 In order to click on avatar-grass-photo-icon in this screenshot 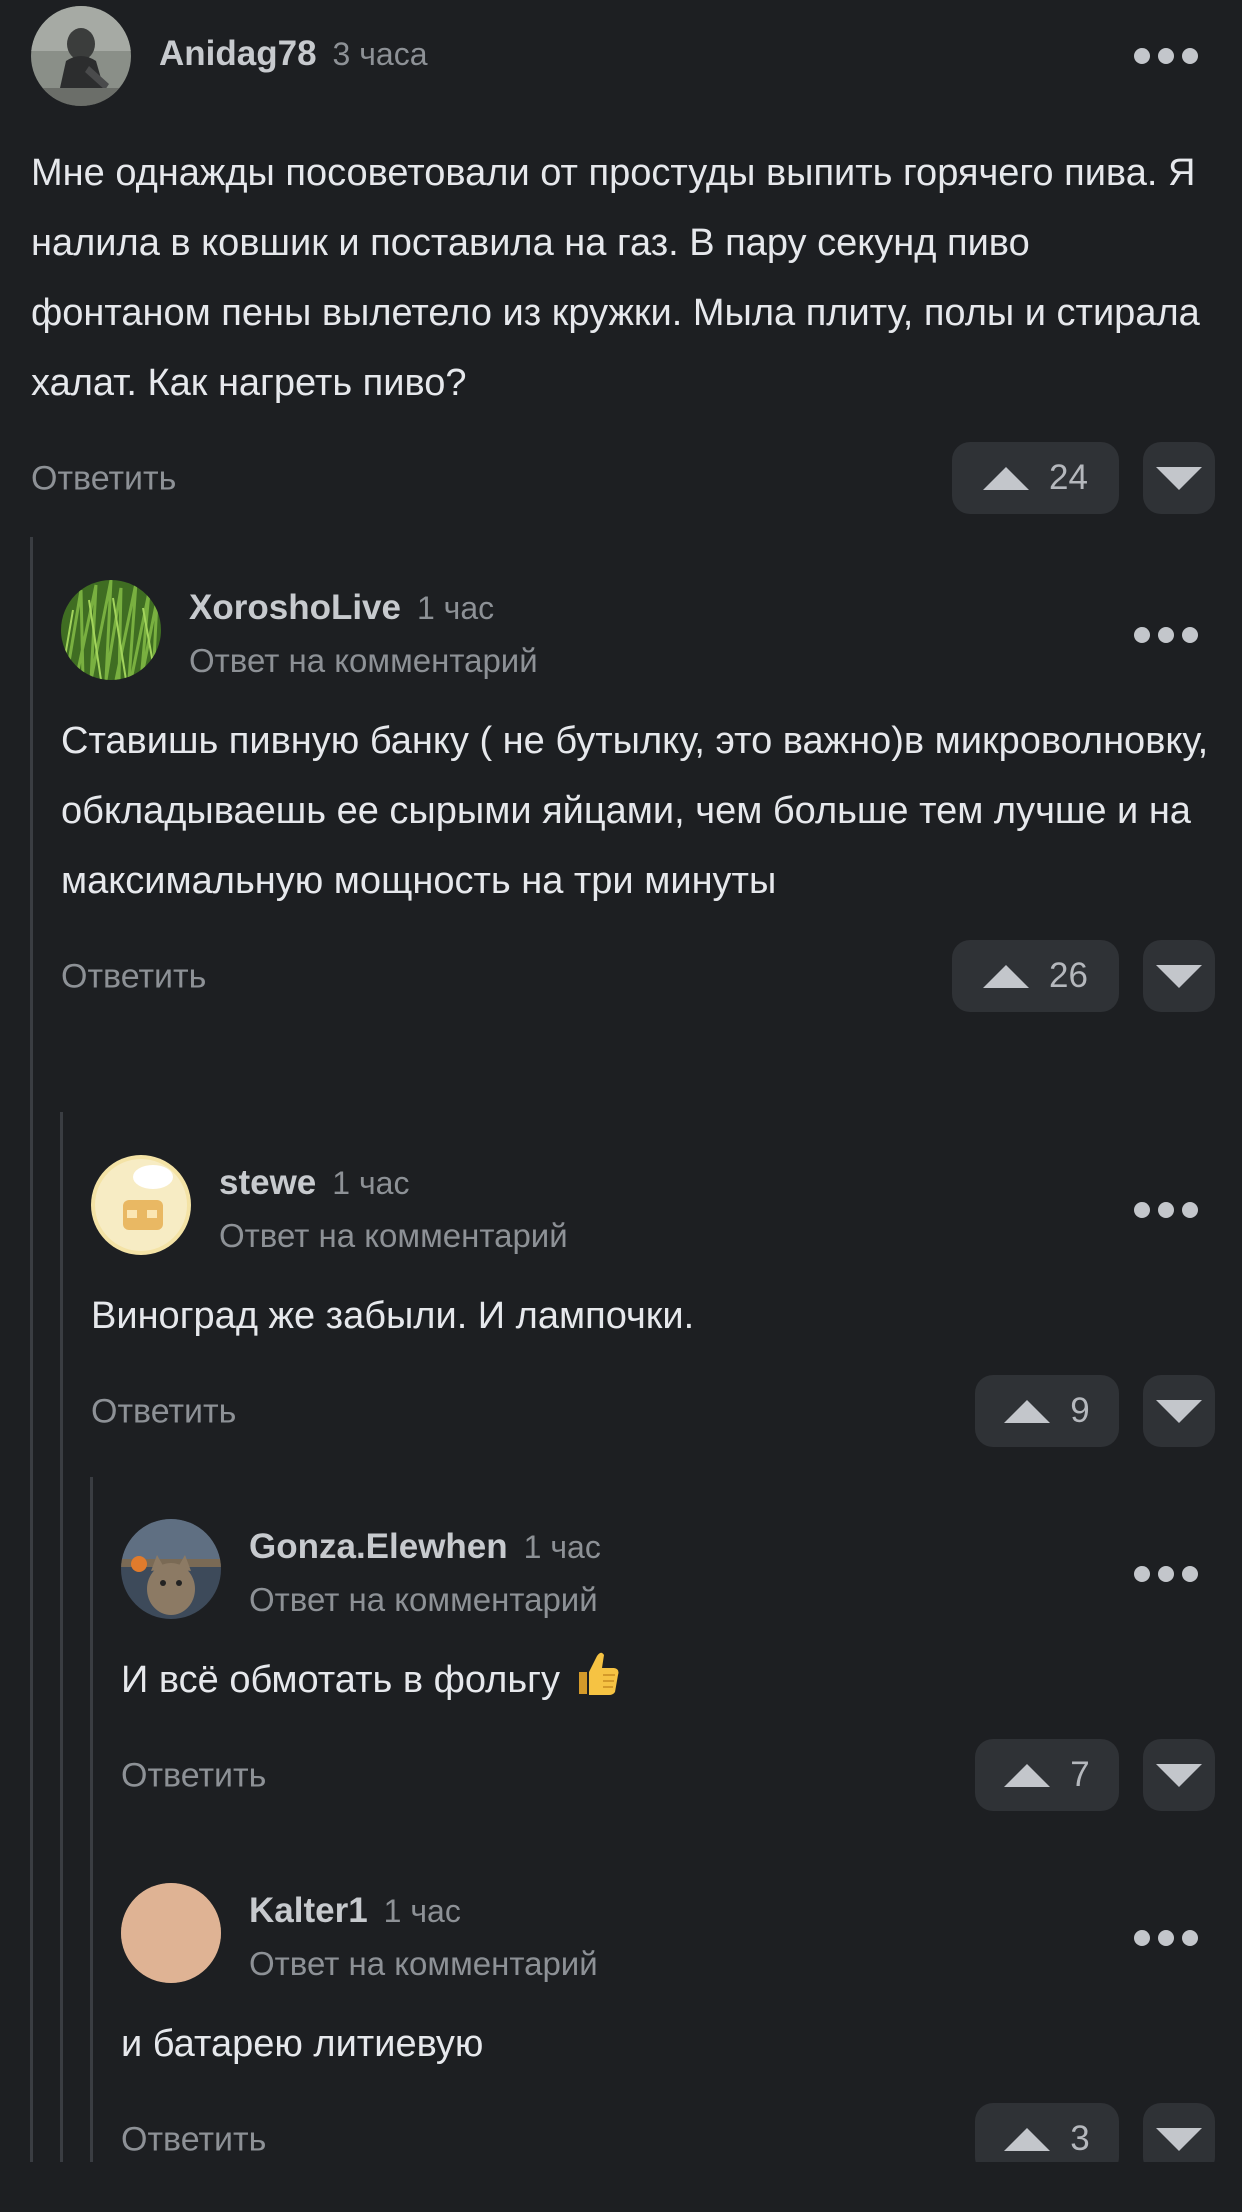, I will do `click(111, 630)`.